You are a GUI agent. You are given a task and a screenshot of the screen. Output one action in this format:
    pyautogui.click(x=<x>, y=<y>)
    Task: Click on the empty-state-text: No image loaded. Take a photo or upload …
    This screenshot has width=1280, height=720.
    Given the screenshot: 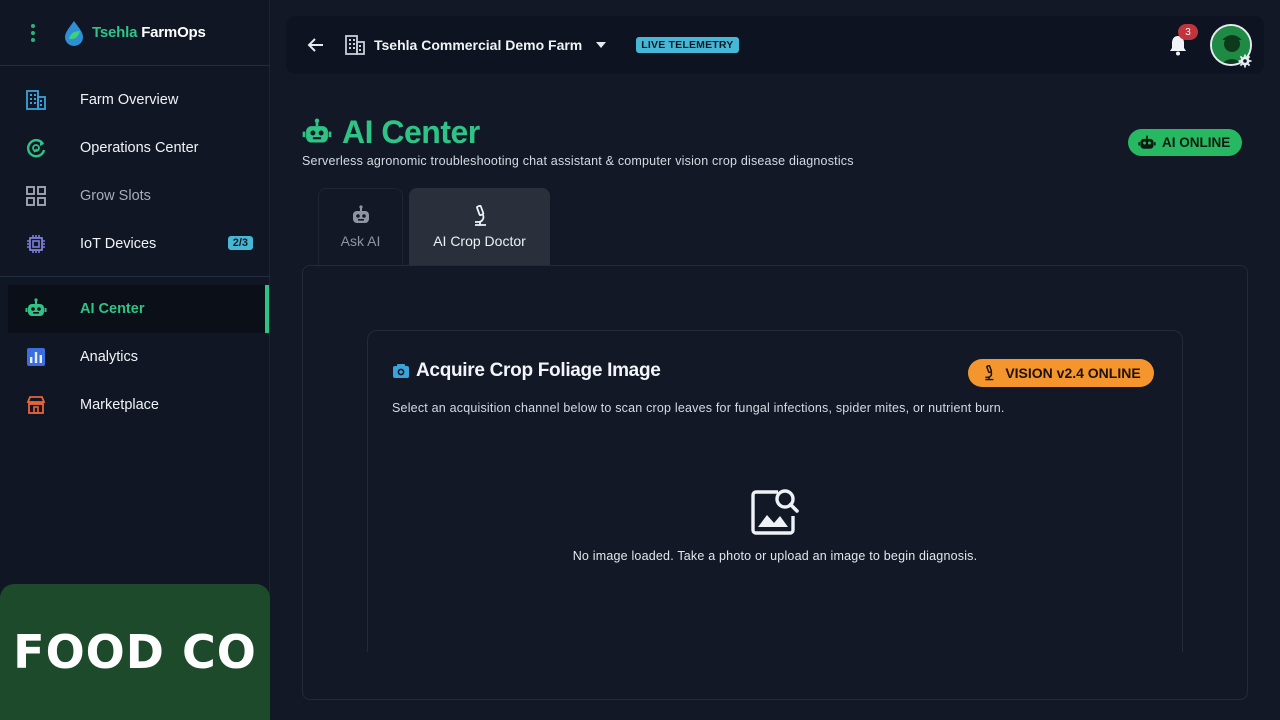 What is the action you would take?
    pyautogui.click(x=775, y=556)
    